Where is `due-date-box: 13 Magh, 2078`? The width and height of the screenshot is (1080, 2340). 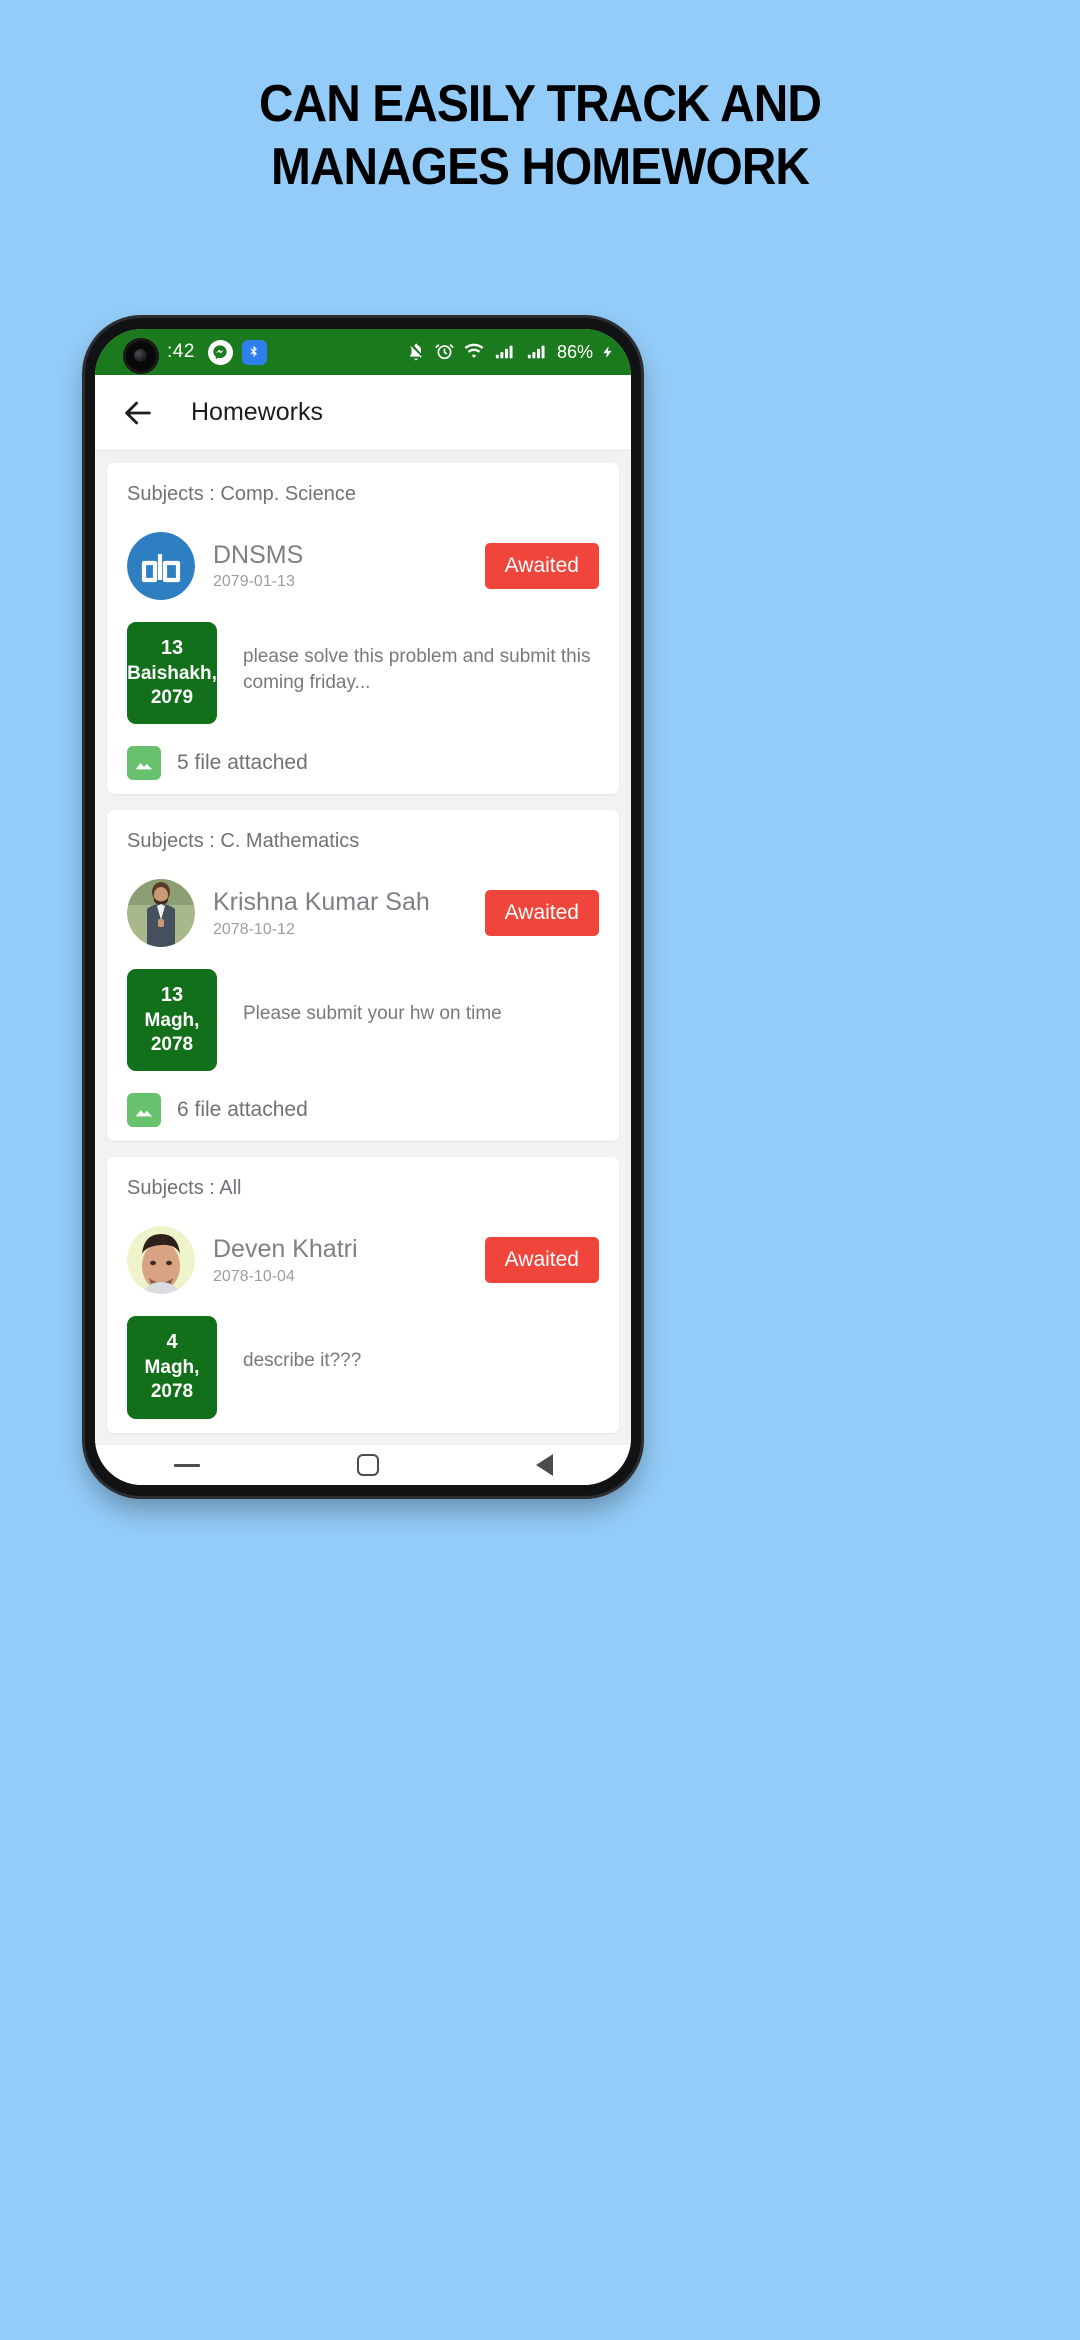 due-date-box: 13 Magh, 2078 is located at coordinates (172, 1020).